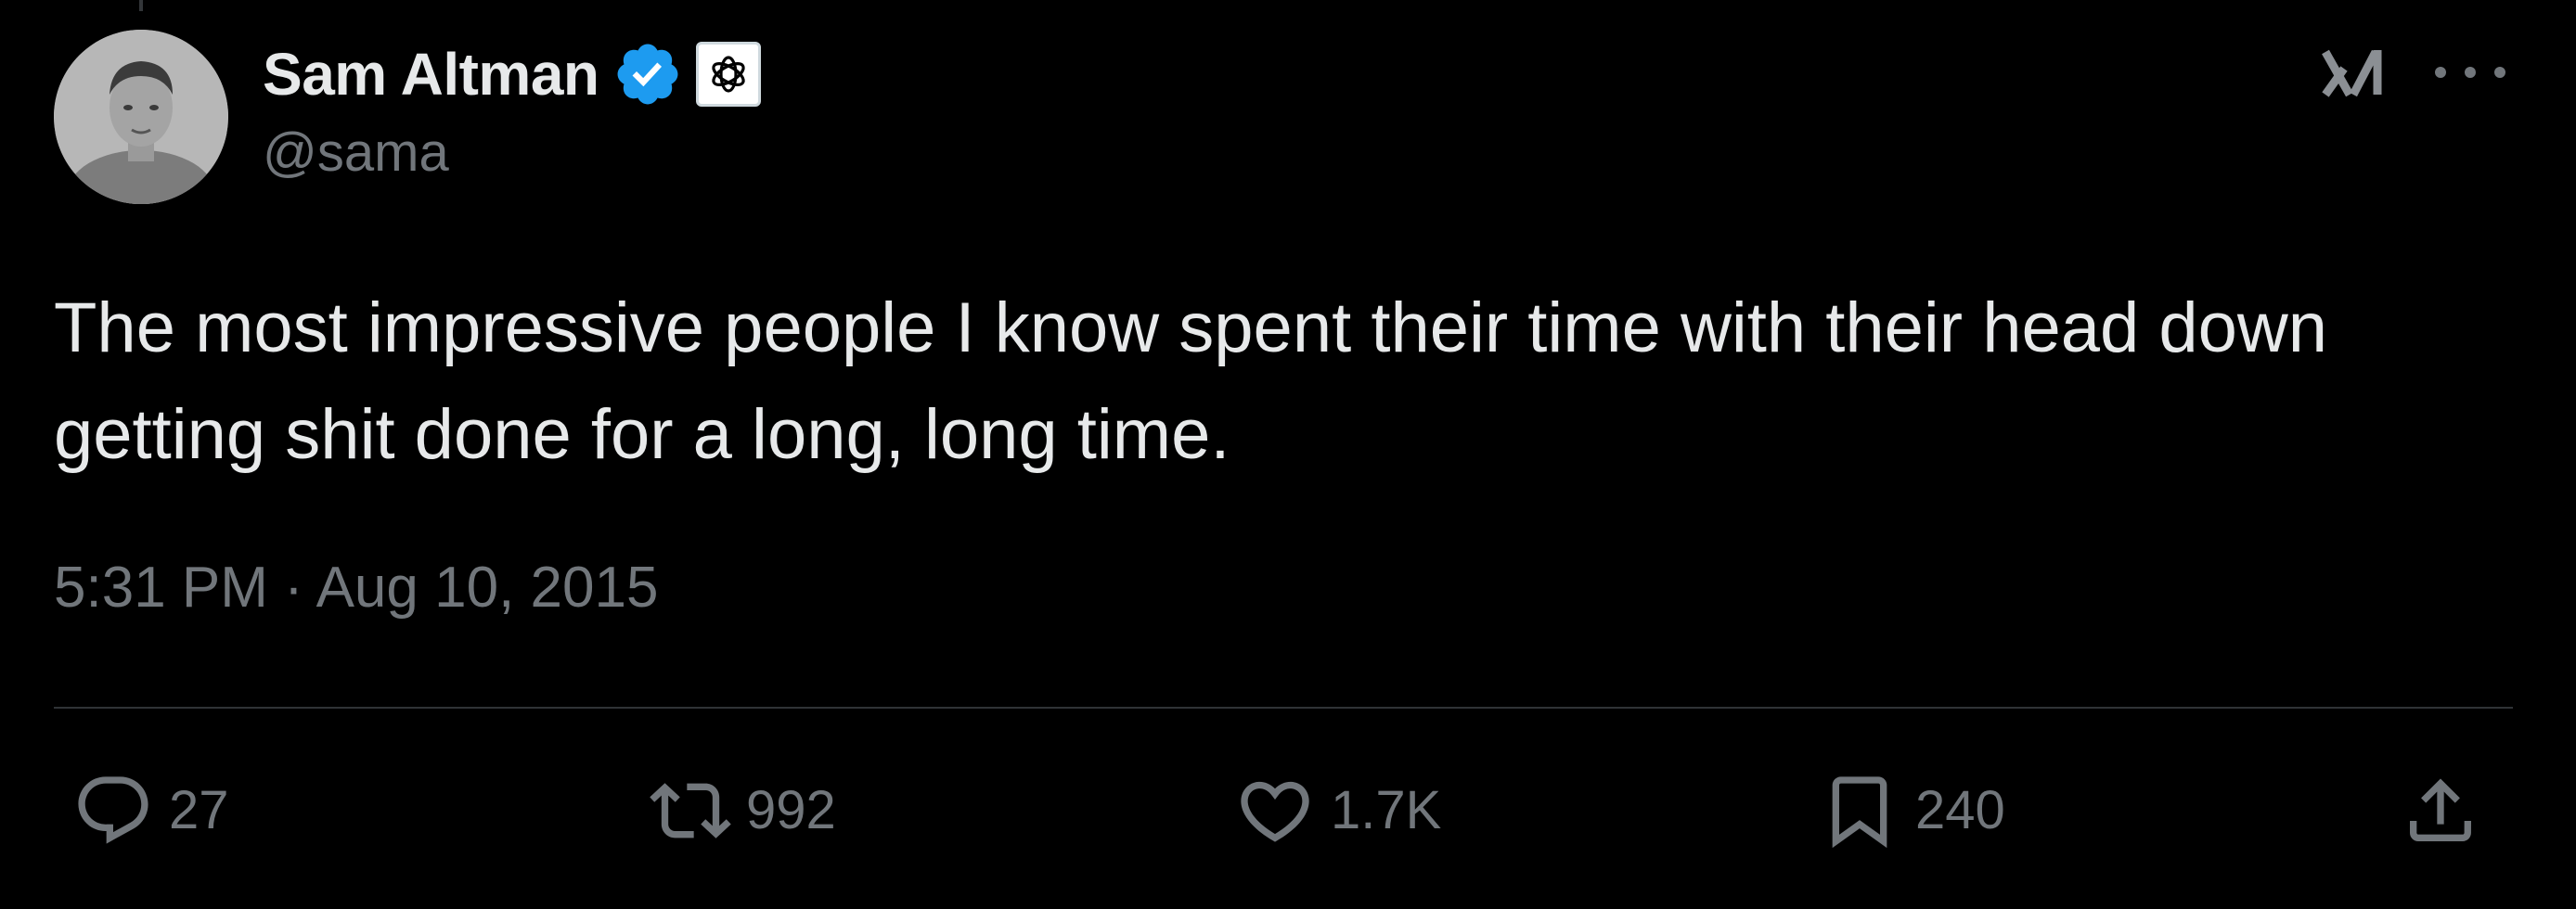  Describe the element at coordinates (199, 810) in the screenshot. I see `reply-count: 27` at that location.